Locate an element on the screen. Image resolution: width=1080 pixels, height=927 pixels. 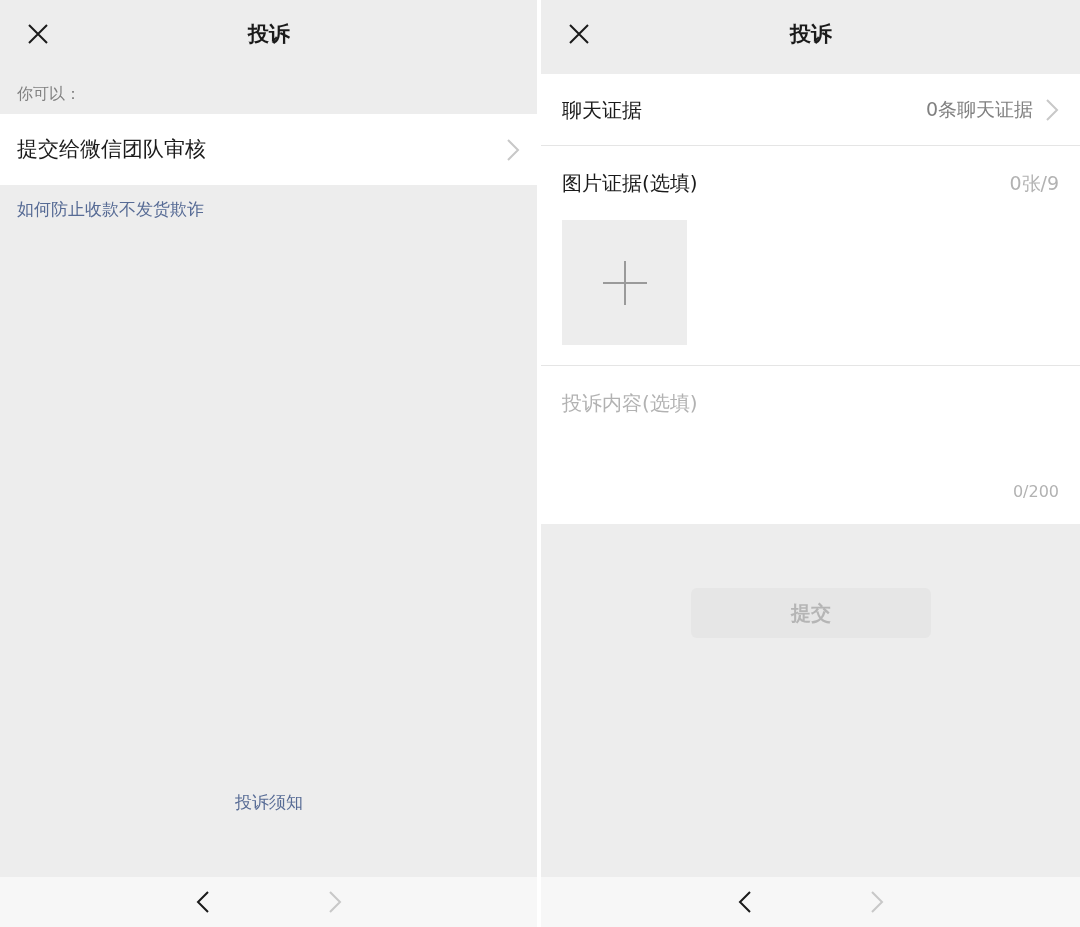
image-count: 0张/9 is located at coordinates (1034, 183).